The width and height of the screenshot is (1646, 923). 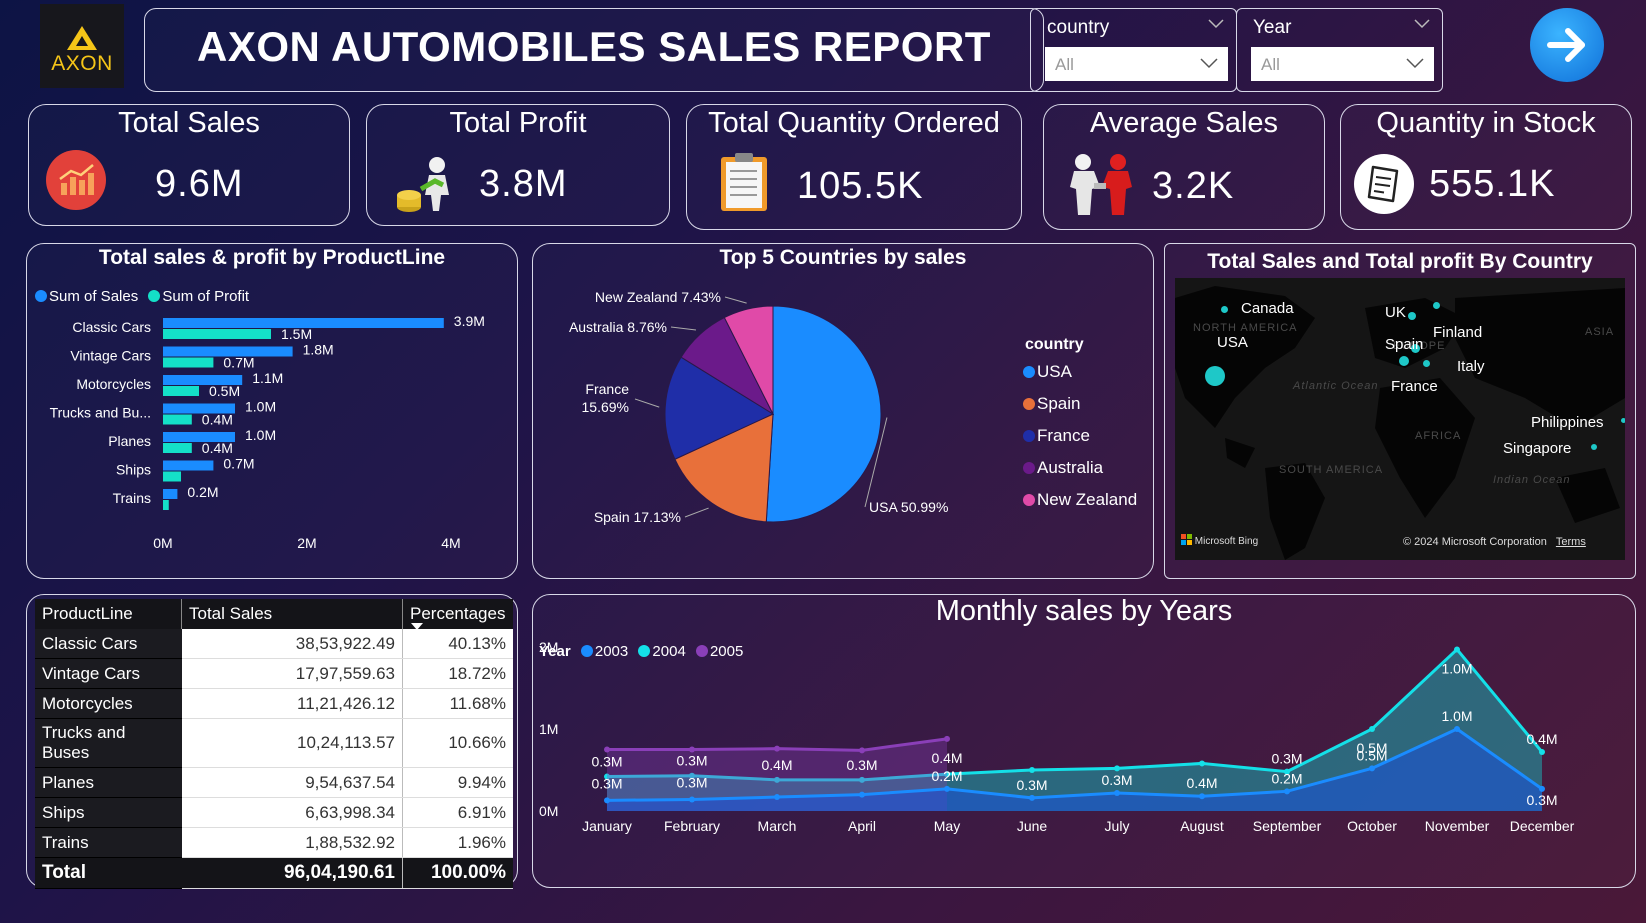 I want to click on percentage-cell: 11.68%, so click(x=457, y=703).